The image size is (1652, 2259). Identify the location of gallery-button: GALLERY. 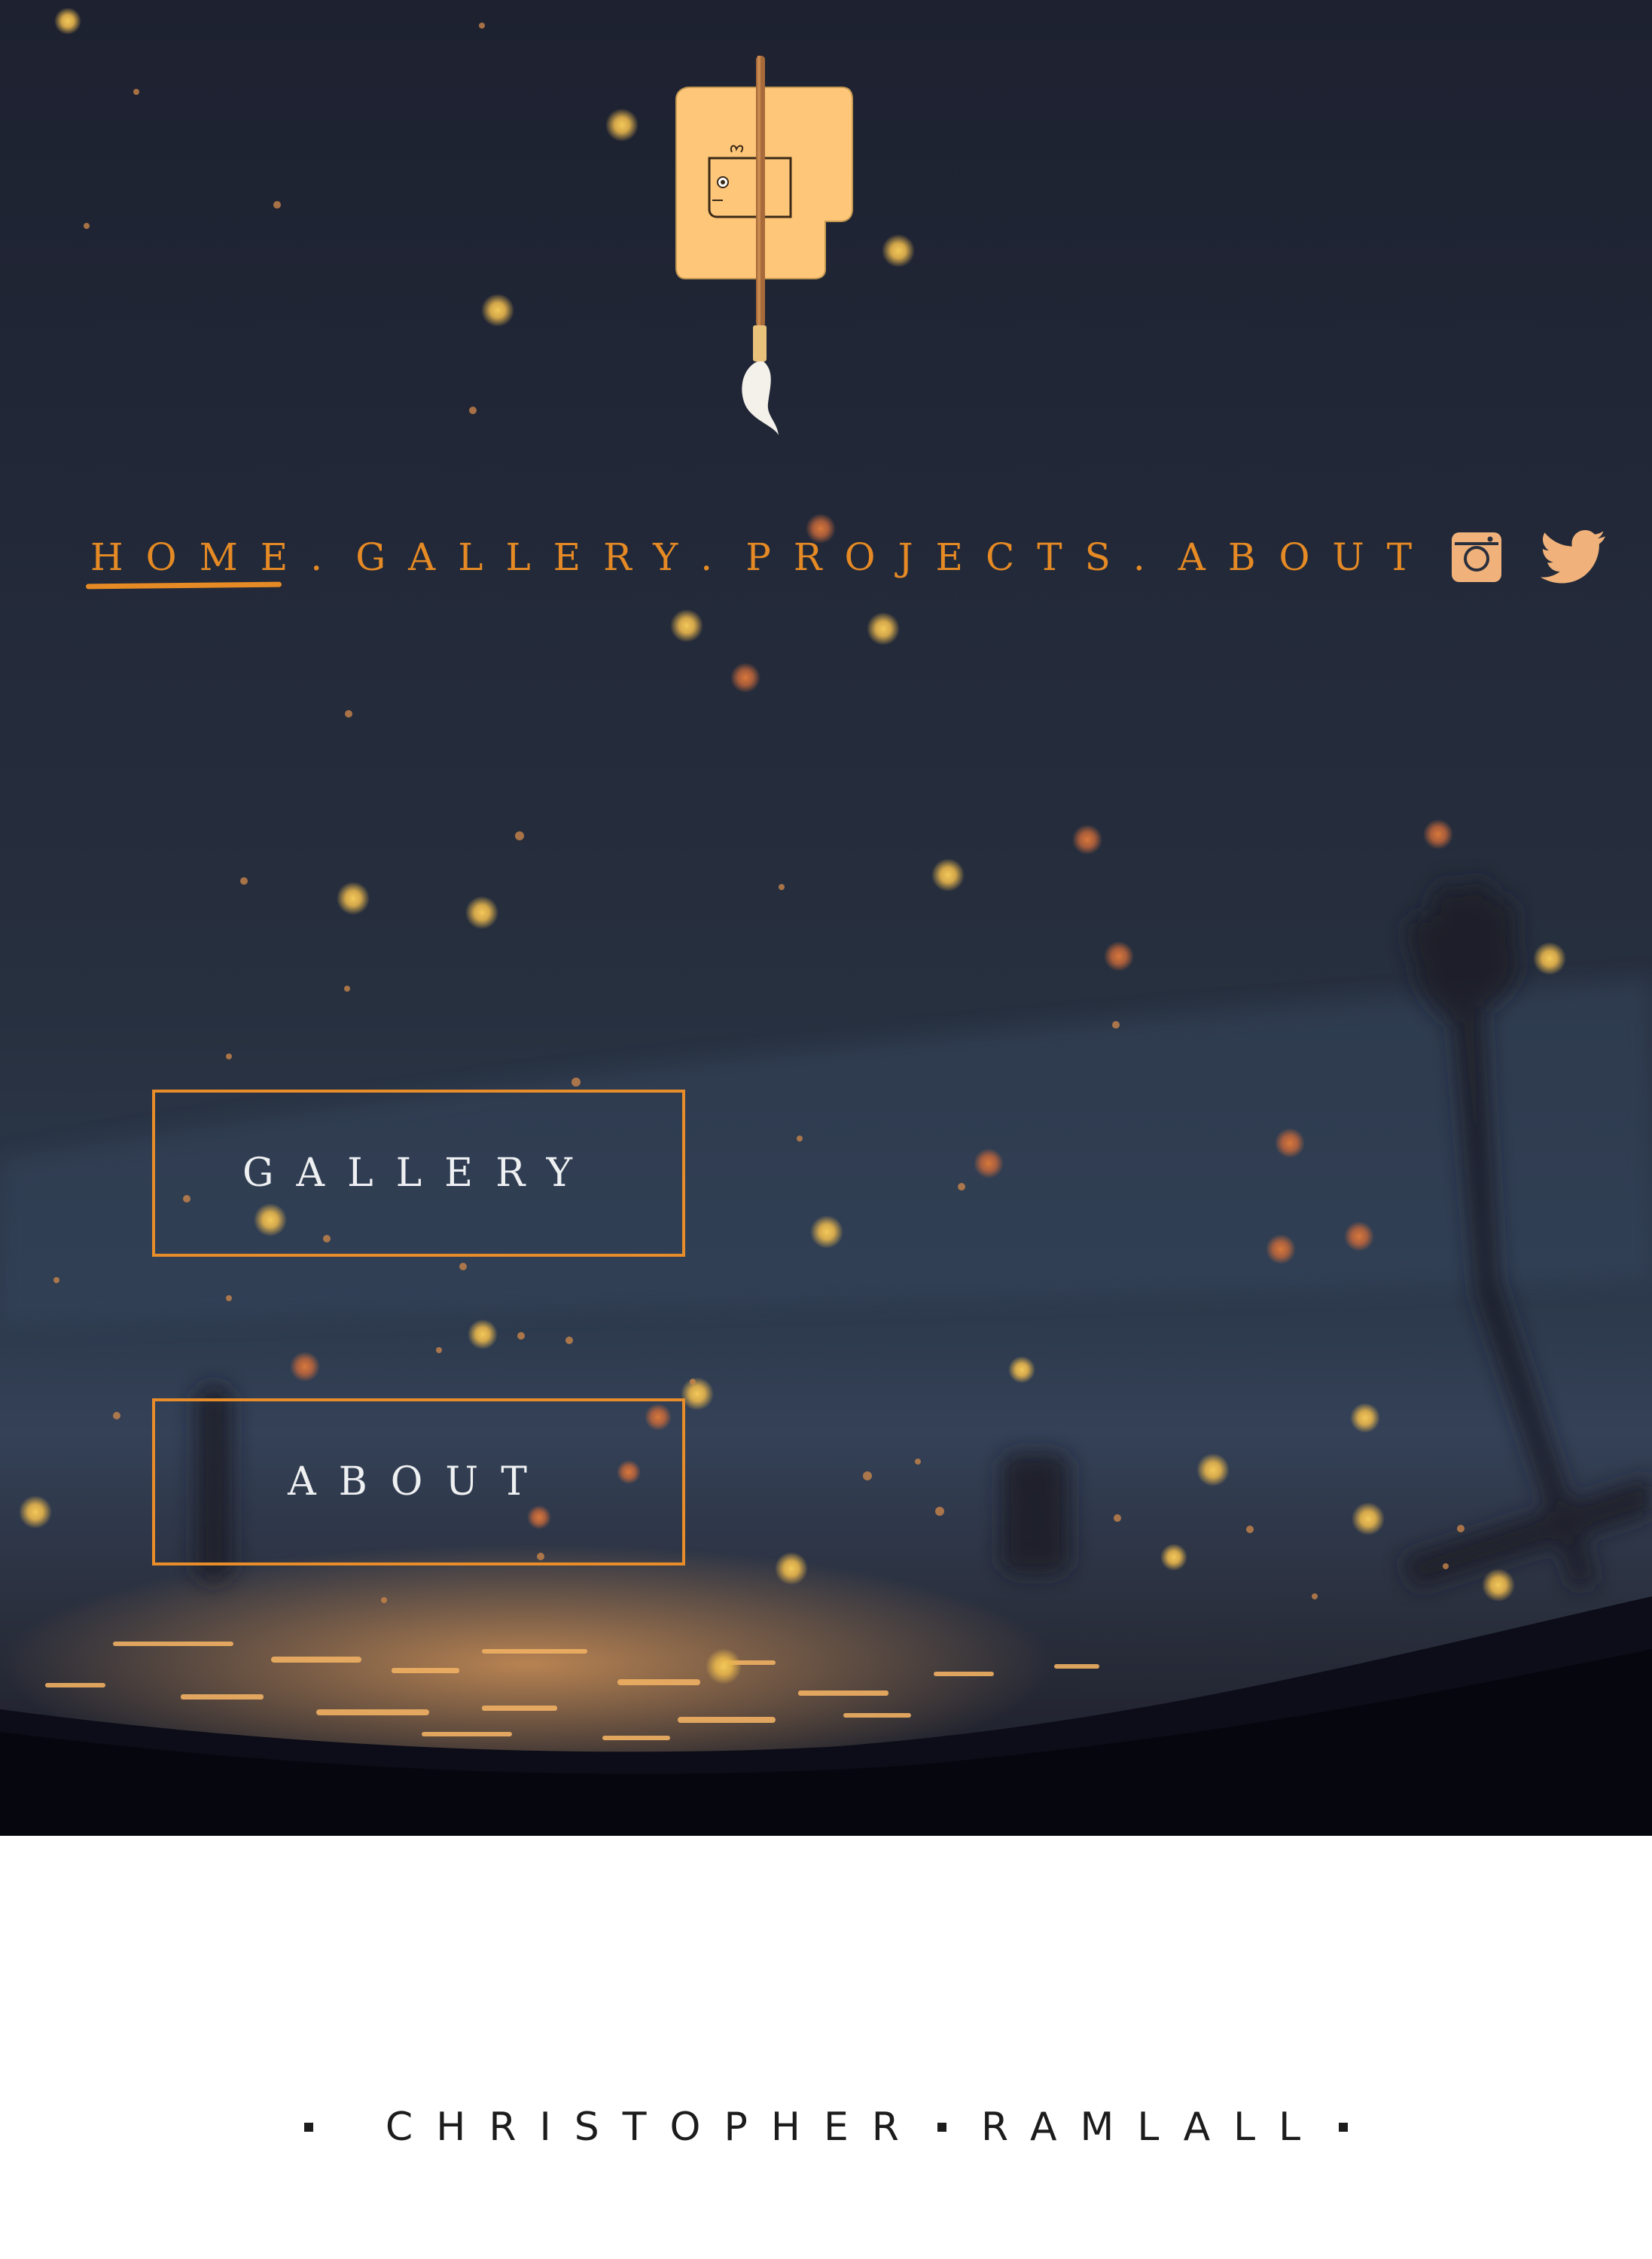
(419, 1173).